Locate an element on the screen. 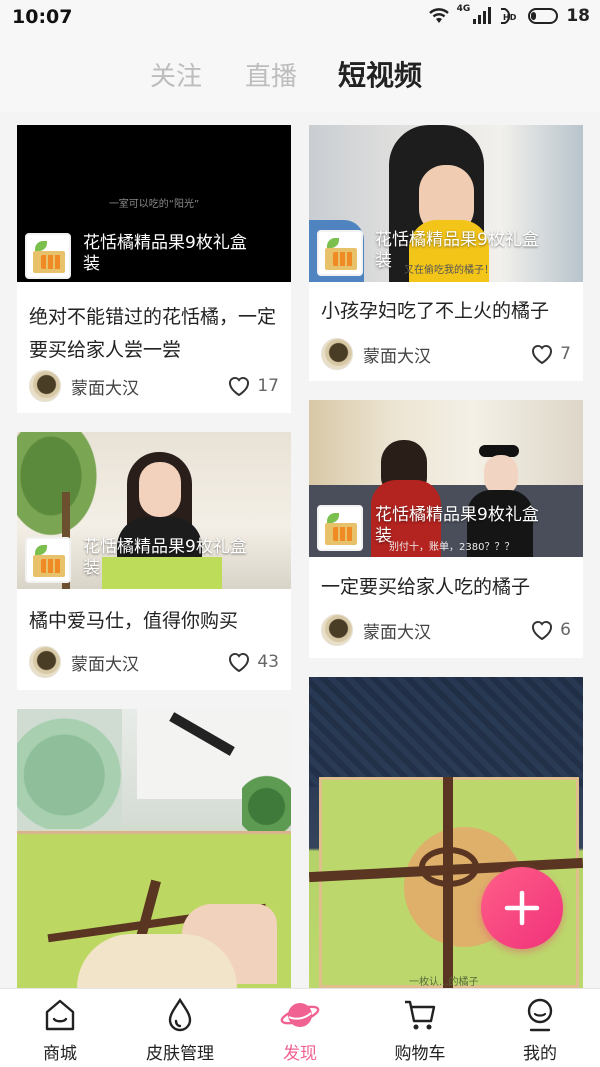 Image resolution: width=600 pixels, height=1067 pixels. battery-level: 18 is located at coordinates (578, 16).